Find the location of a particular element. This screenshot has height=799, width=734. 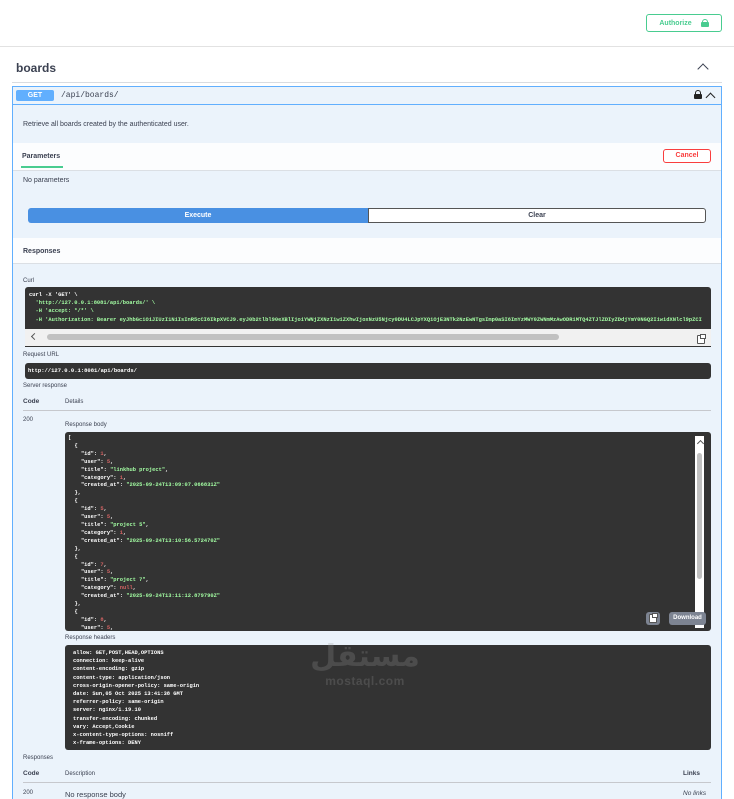

top-bar: Authorize is located at coordinates (367, 23).